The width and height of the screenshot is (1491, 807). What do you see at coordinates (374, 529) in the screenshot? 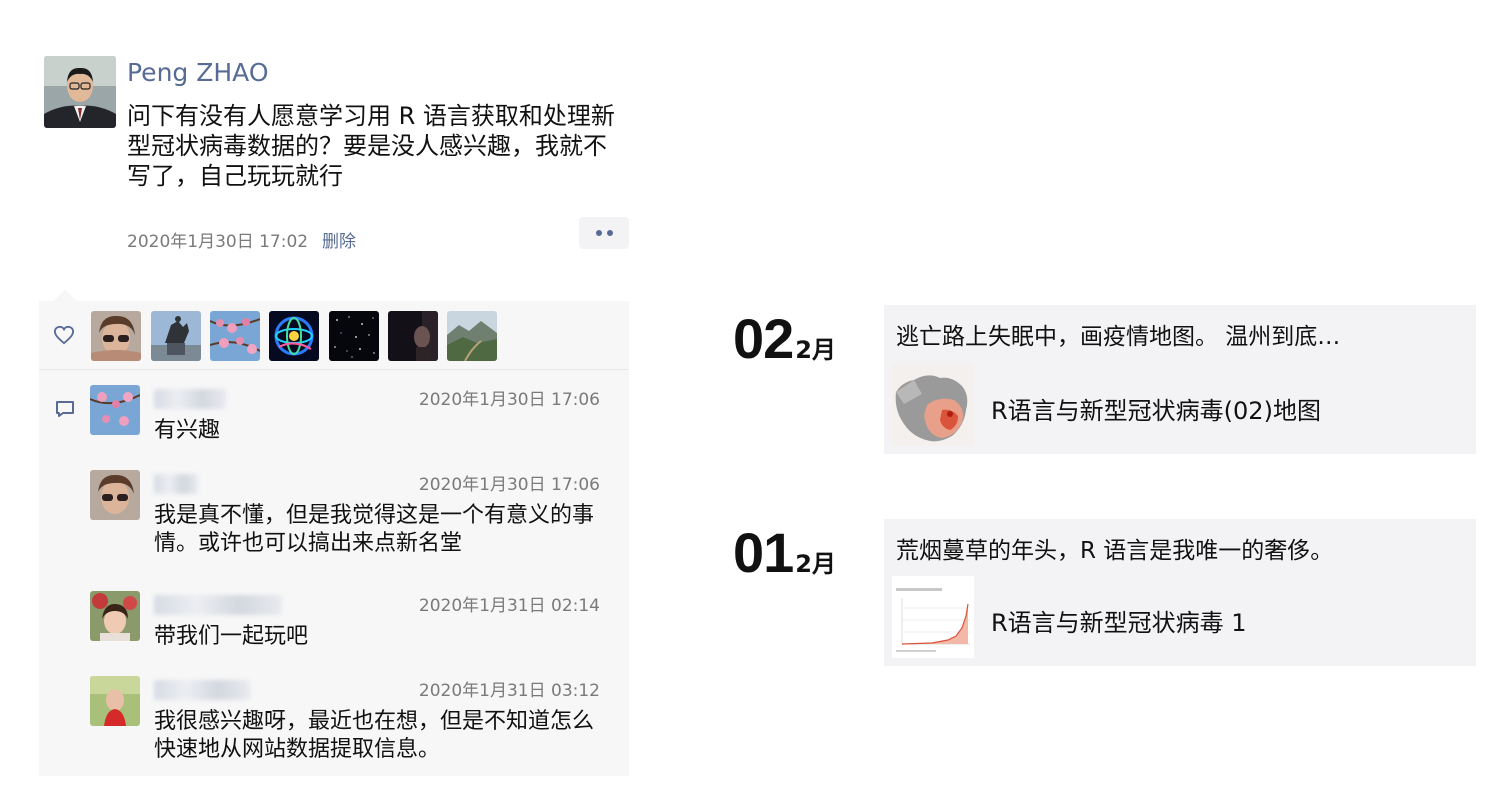
I see `comment-text: 我是真不懂，但是我觉得这是一个有意义的事情。或许也可以搞出来点新名堂` at bounding box center [374, 529].